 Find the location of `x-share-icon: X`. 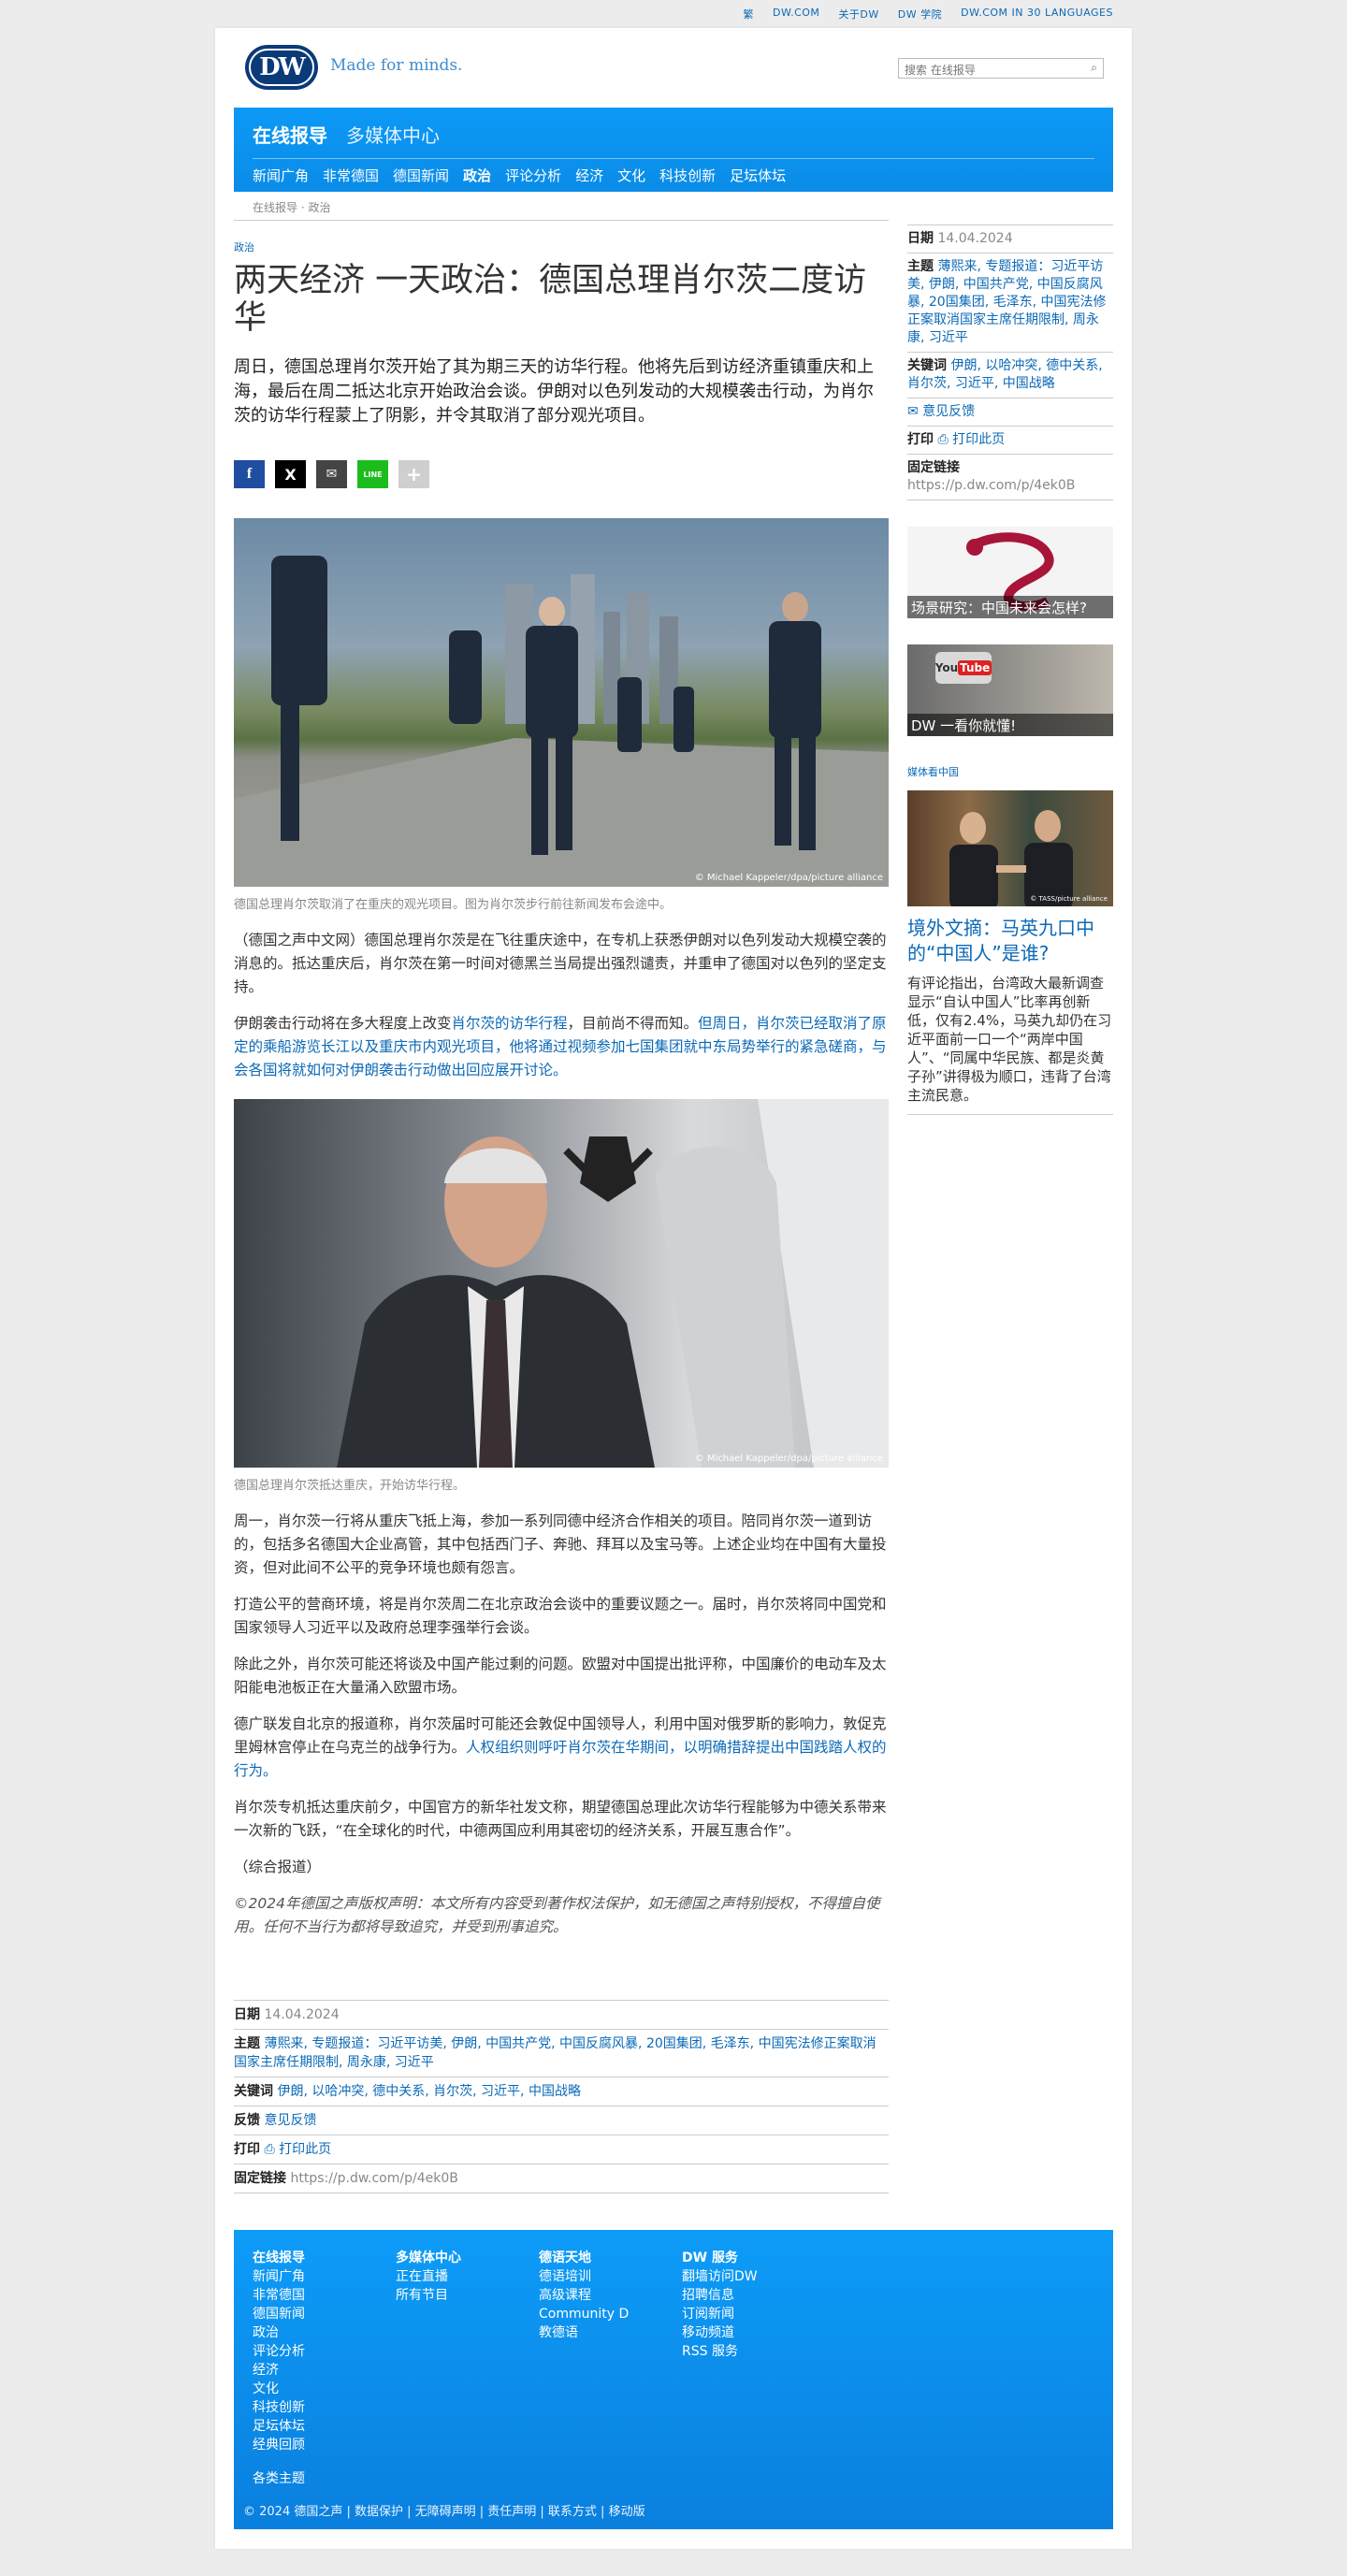

x-share-icon: X is located at coordinates (291, 474).